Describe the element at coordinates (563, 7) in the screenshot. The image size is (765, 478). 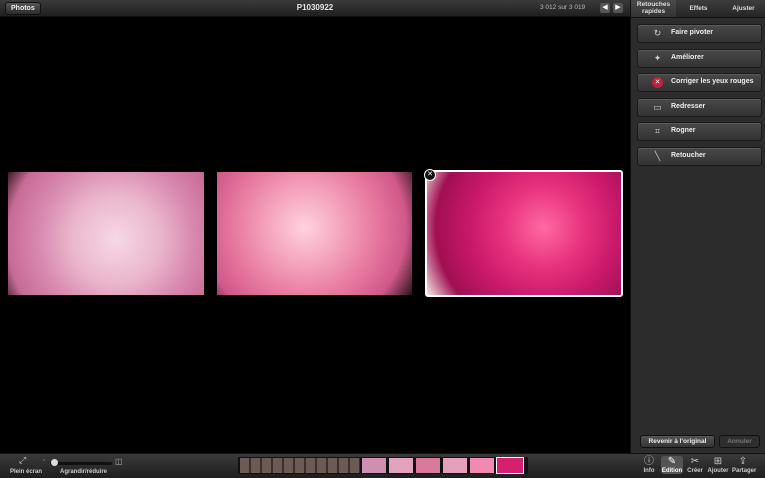
I see `photo-counter: 3 012 sur 3 019` at that location.